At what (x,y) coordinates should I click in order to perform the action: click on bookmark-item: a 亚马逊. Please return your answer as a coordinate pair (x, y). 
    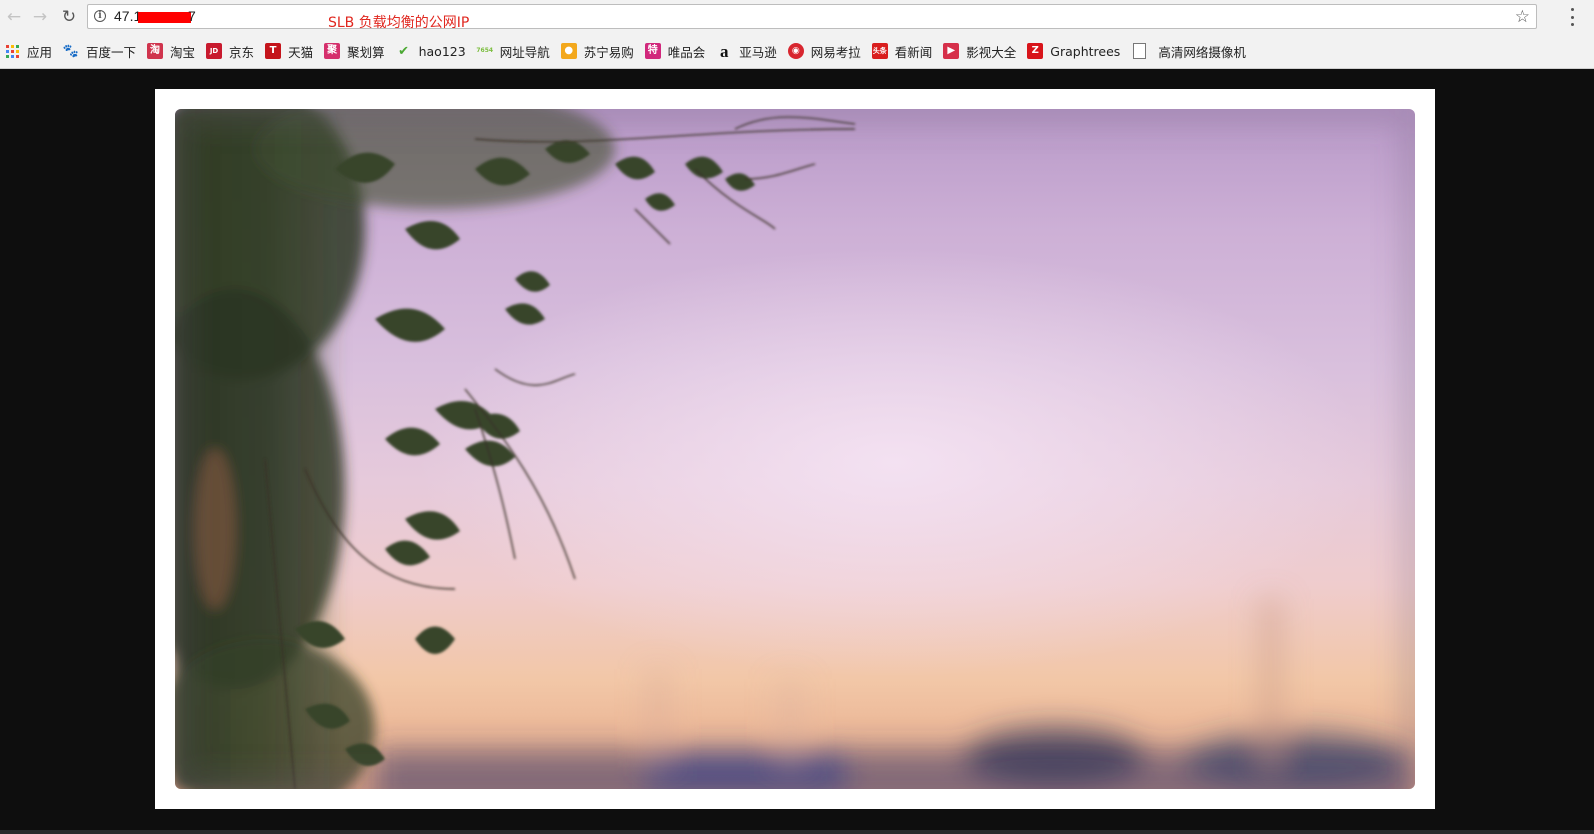
    Looking at the image, I should click on (746, 51).